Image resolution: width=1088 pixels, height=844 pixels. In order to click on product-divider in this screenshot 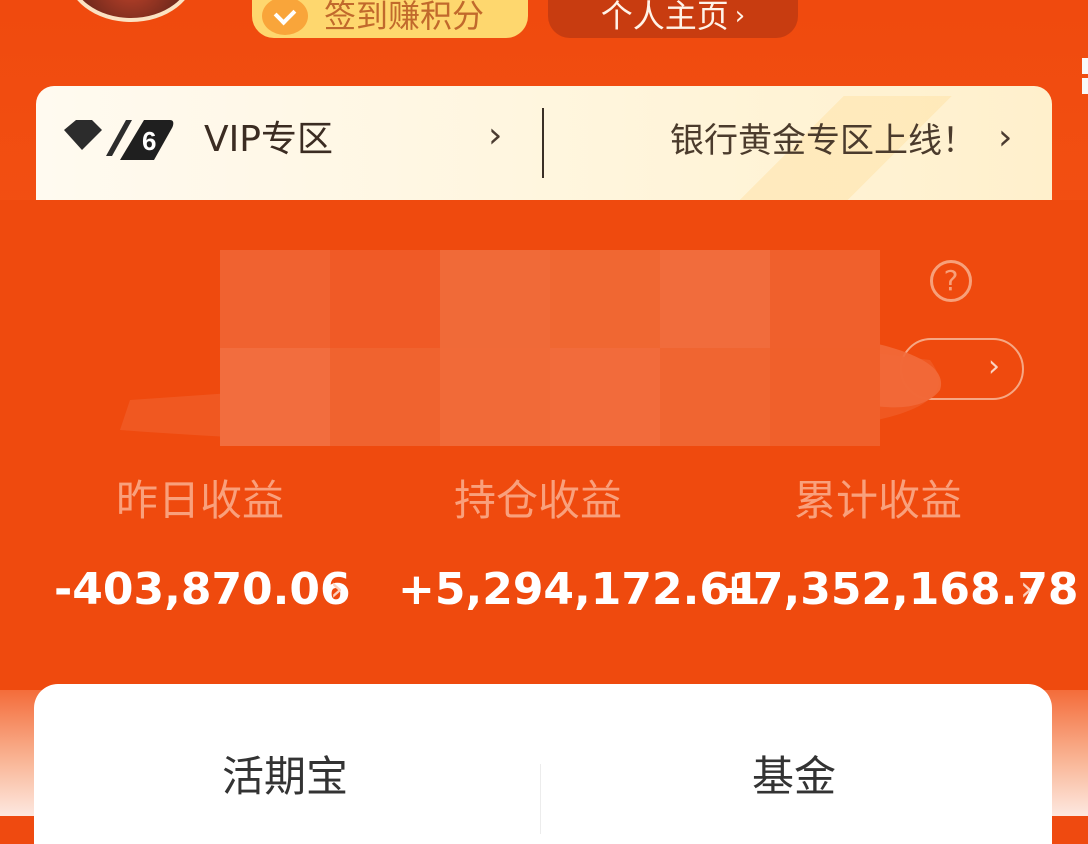, I will do `click(540, 799)`.